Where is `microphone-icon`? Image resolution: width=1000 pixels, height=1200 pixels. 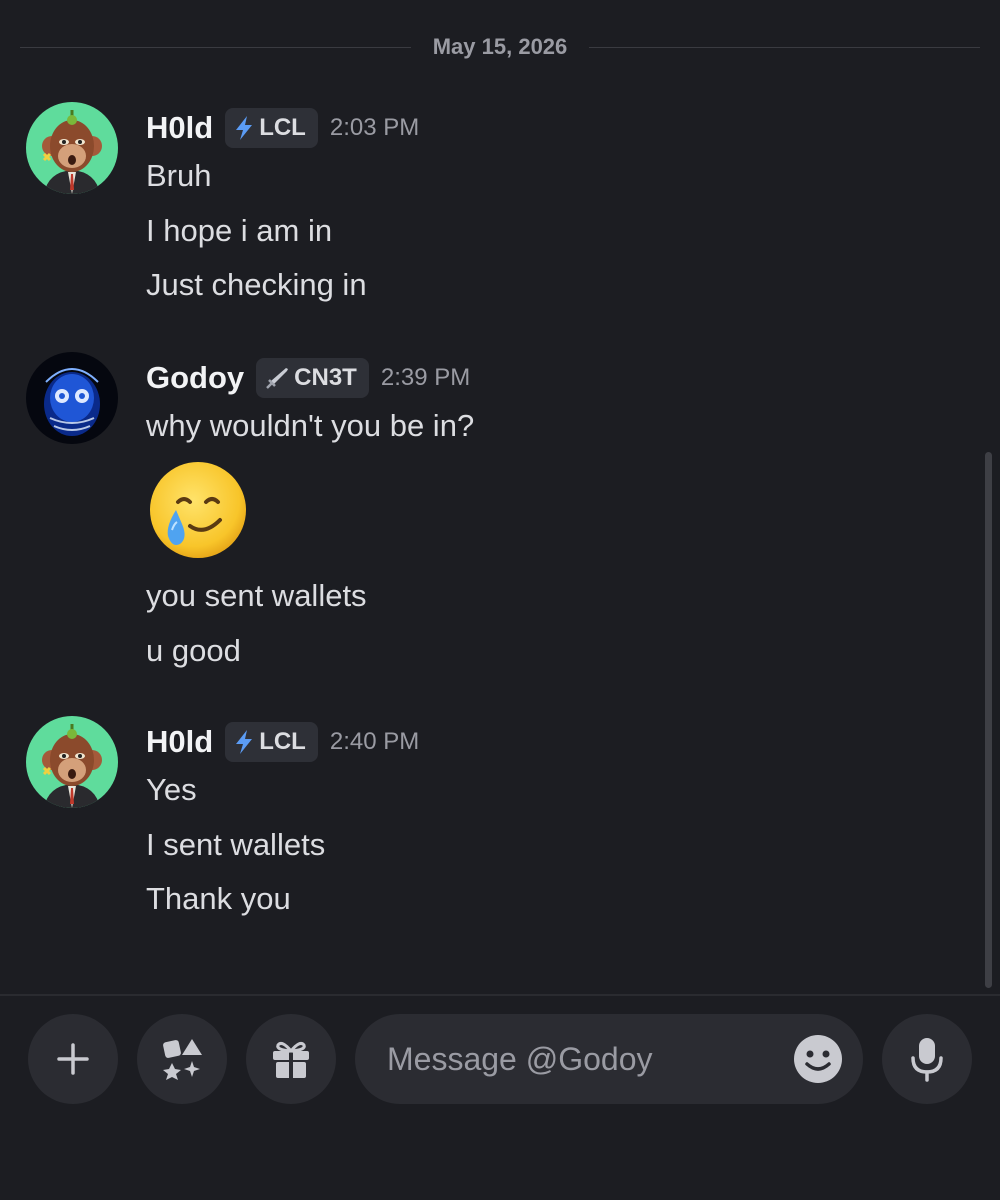 microphone-icon is located at coordinates (927, 1060).